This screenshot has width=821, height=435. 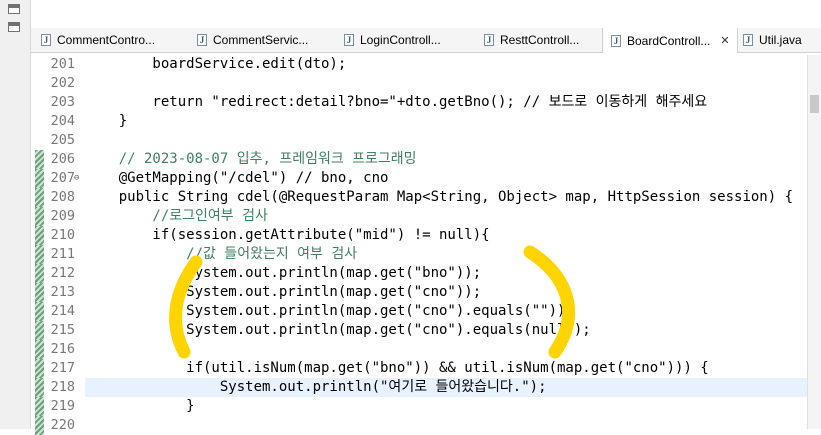 What do you see at coordinates (724, 40) in the screenshot?
I see `close-tab-icon: ✕` at bounding box center [724, 40].